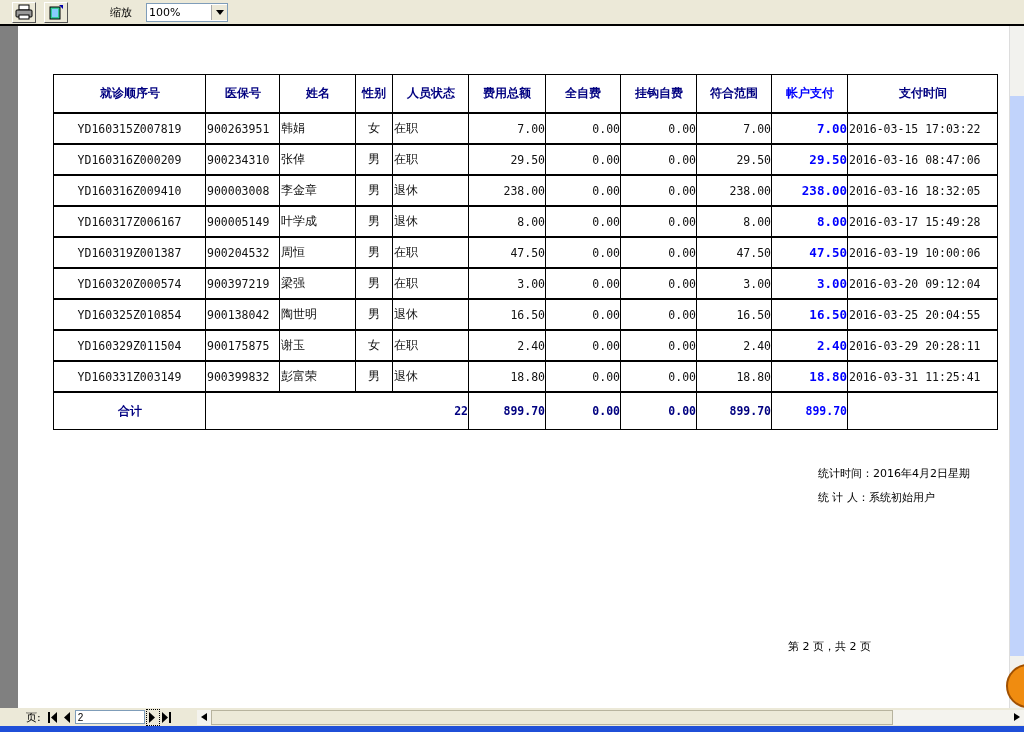 The image size is (1024, 732). Describe the element at coordinates (129, 252) in the screenshot. I see `table-cell: YD160319Z001387` at that location.